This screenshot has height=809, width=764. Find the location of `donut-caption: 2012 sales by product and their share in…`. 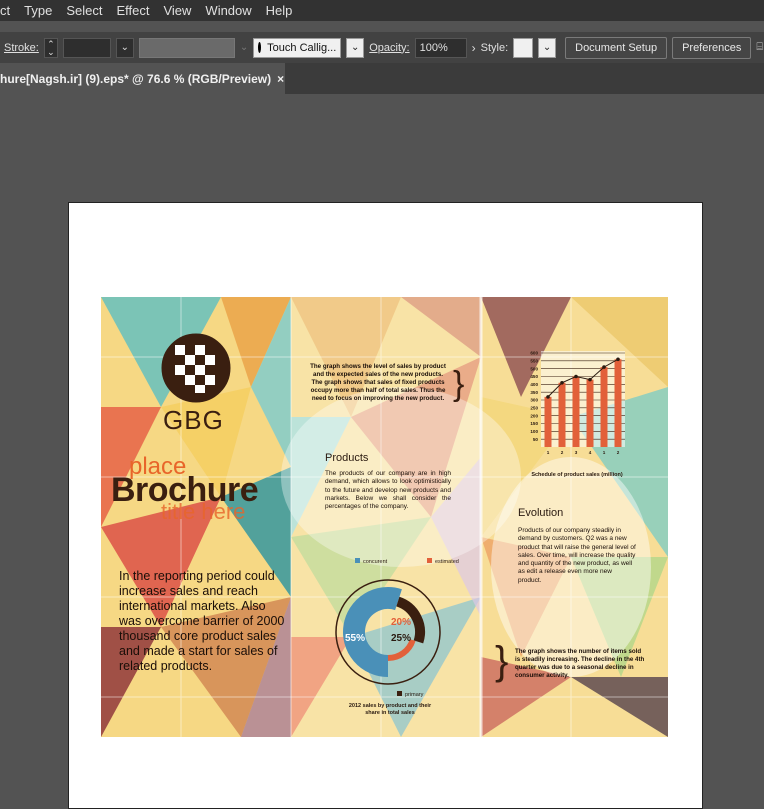

donut-caption: 2012 sales by product and their share in… is located at coordinates (390, 709).